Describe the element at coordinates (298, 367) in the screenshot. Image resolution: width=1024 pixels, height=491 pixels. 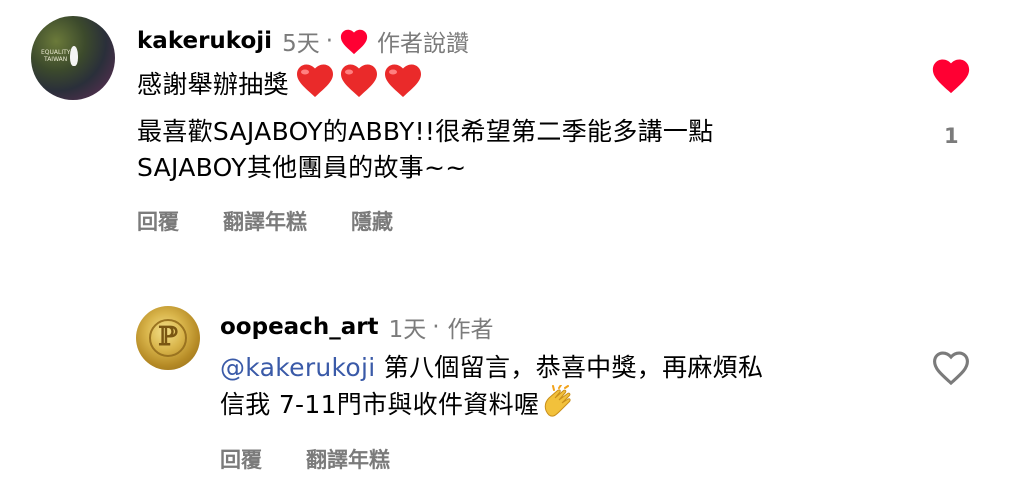
I see `mention-link: @kakerukoji` at that location.